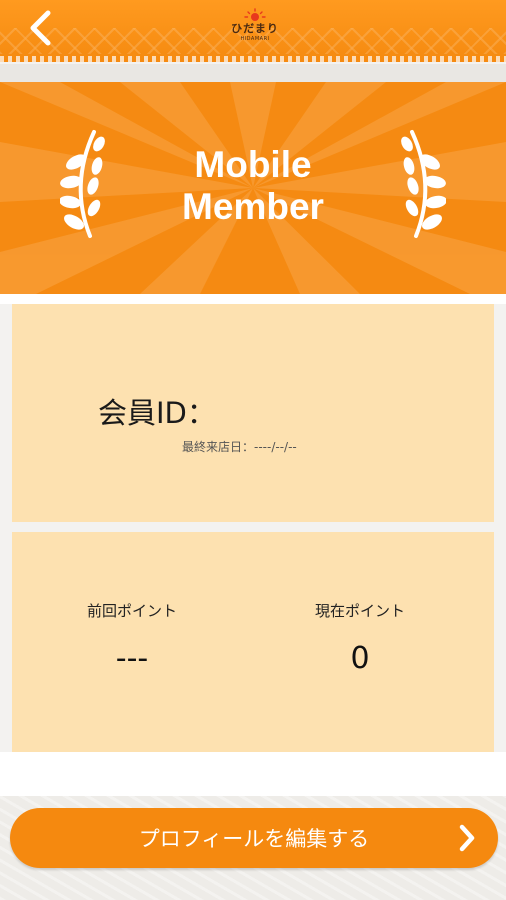  I want to click on content-gap, so click(253, 774).